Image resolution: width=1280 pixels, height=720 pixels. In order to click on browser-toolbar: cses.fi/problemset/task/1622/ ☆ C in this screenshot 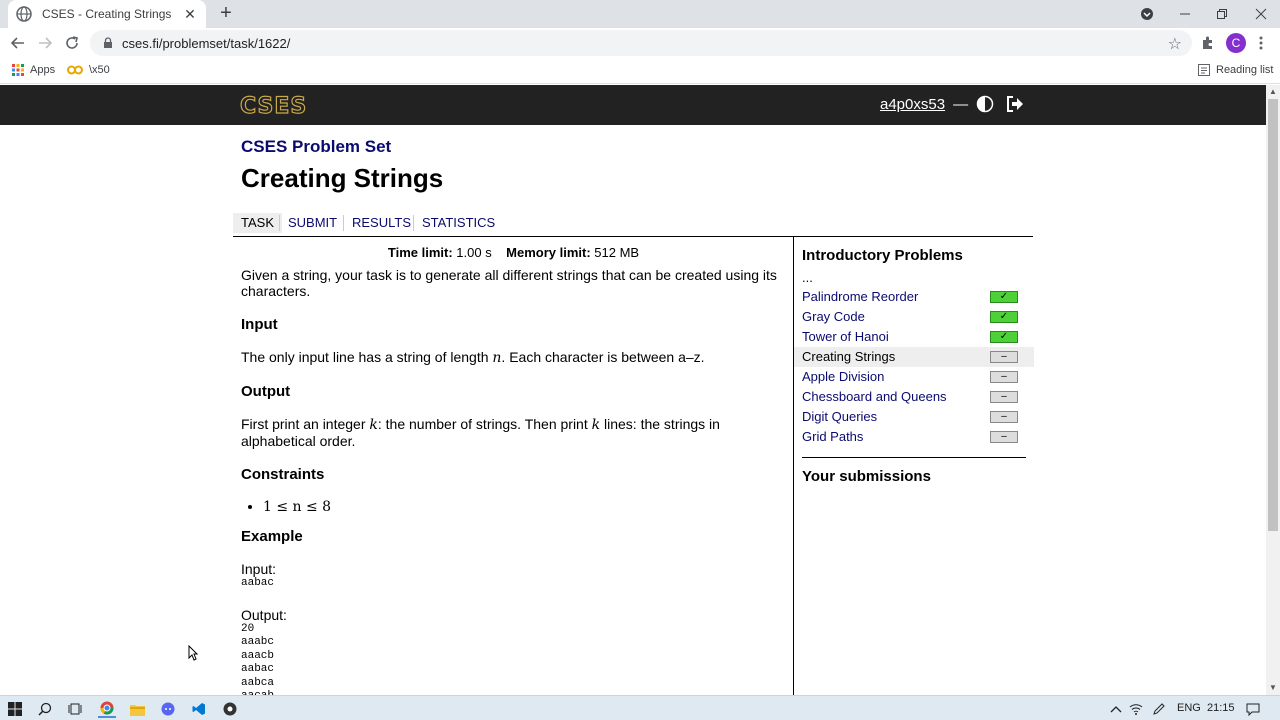, I will do `click(640, 43)`.